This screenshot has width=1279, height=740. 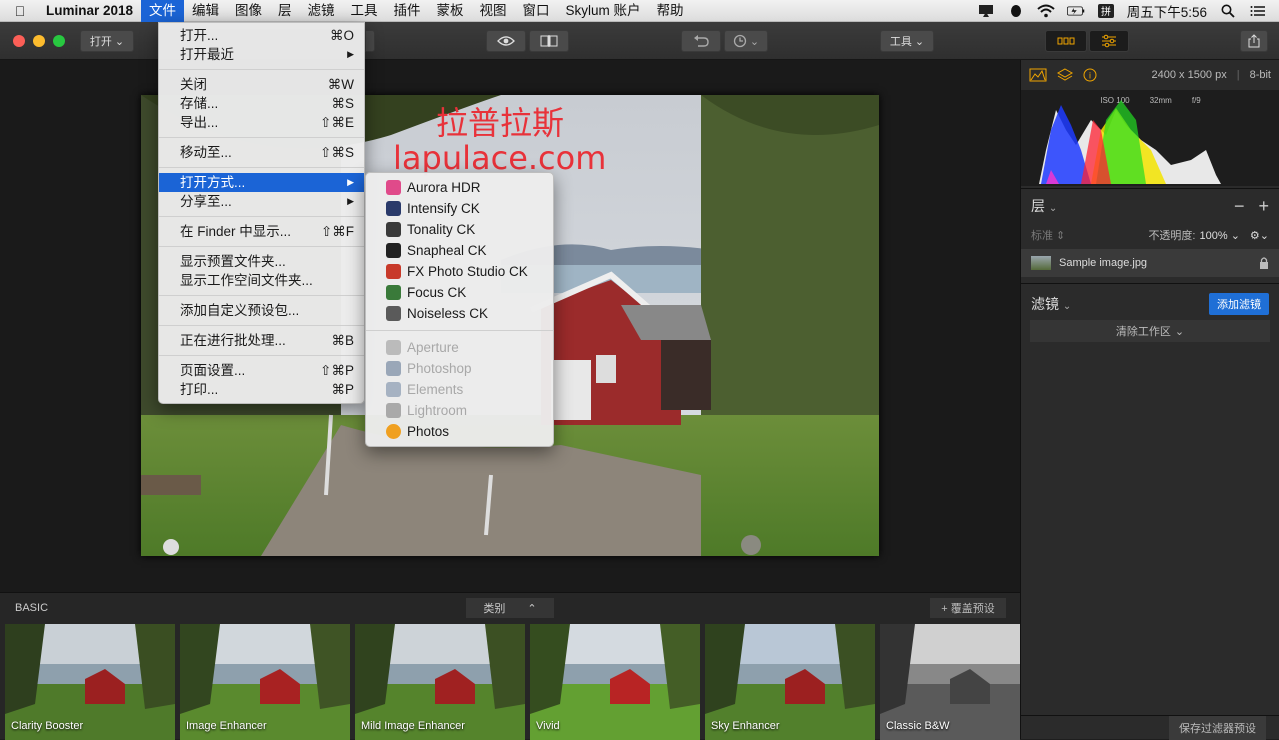 I want to click on open-button: 打开 ⌄, so click(x=107, y=41).